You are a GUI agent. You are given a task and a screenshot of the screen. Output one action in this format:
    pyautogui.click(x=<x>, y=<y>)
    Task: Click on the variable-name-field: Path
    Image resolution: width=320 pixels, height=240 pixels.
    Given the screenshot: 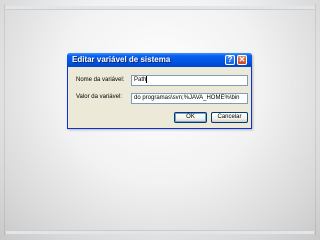 What is the action you would take?
    pyautogui.click(x=189, y=80)
    